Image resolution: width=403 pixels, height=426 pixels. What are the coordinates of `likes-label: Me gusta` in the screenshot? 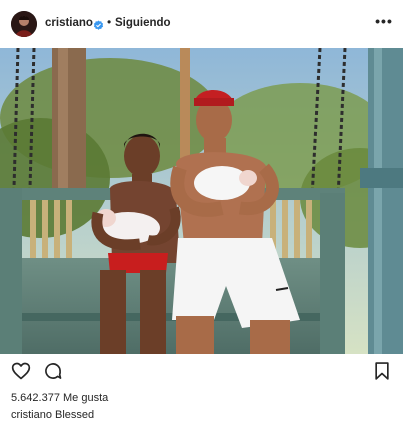 It's located at (86, 398).